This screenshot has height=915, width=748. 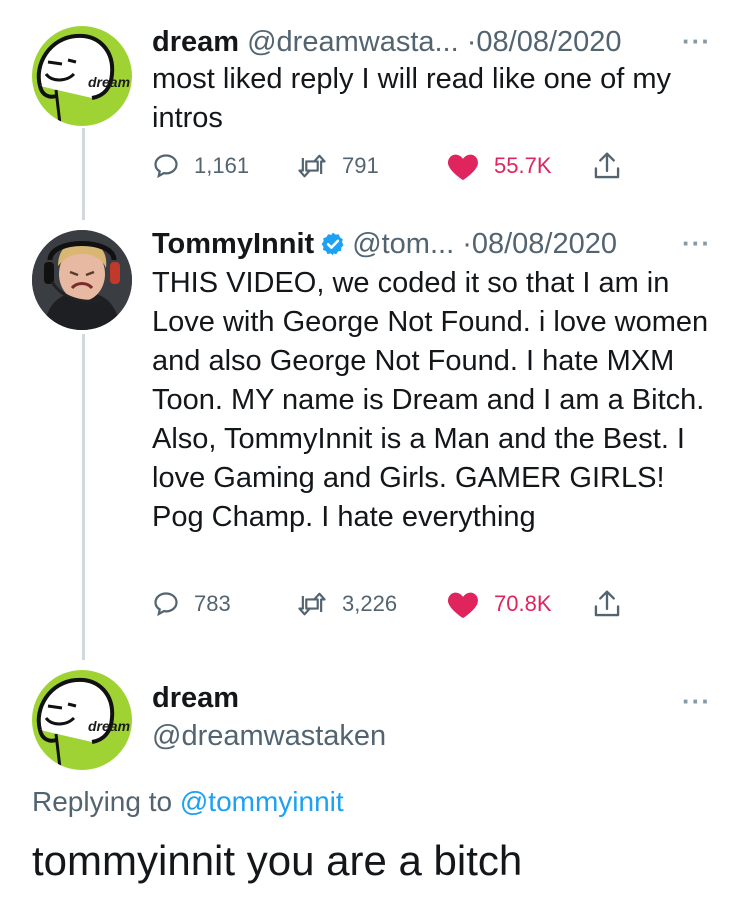 I want to click on avatar, so click(x=82, y=280).